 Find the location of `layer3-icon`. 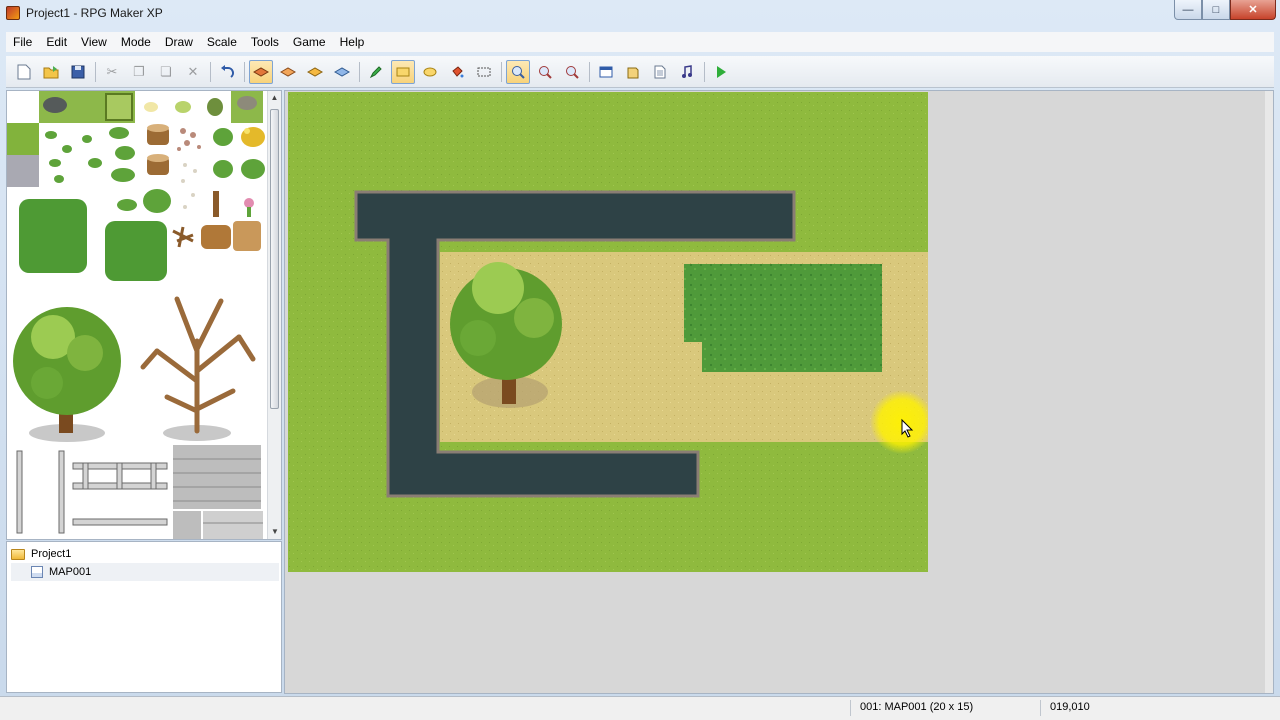

layer3-icon is located at coordinates (315, 72).